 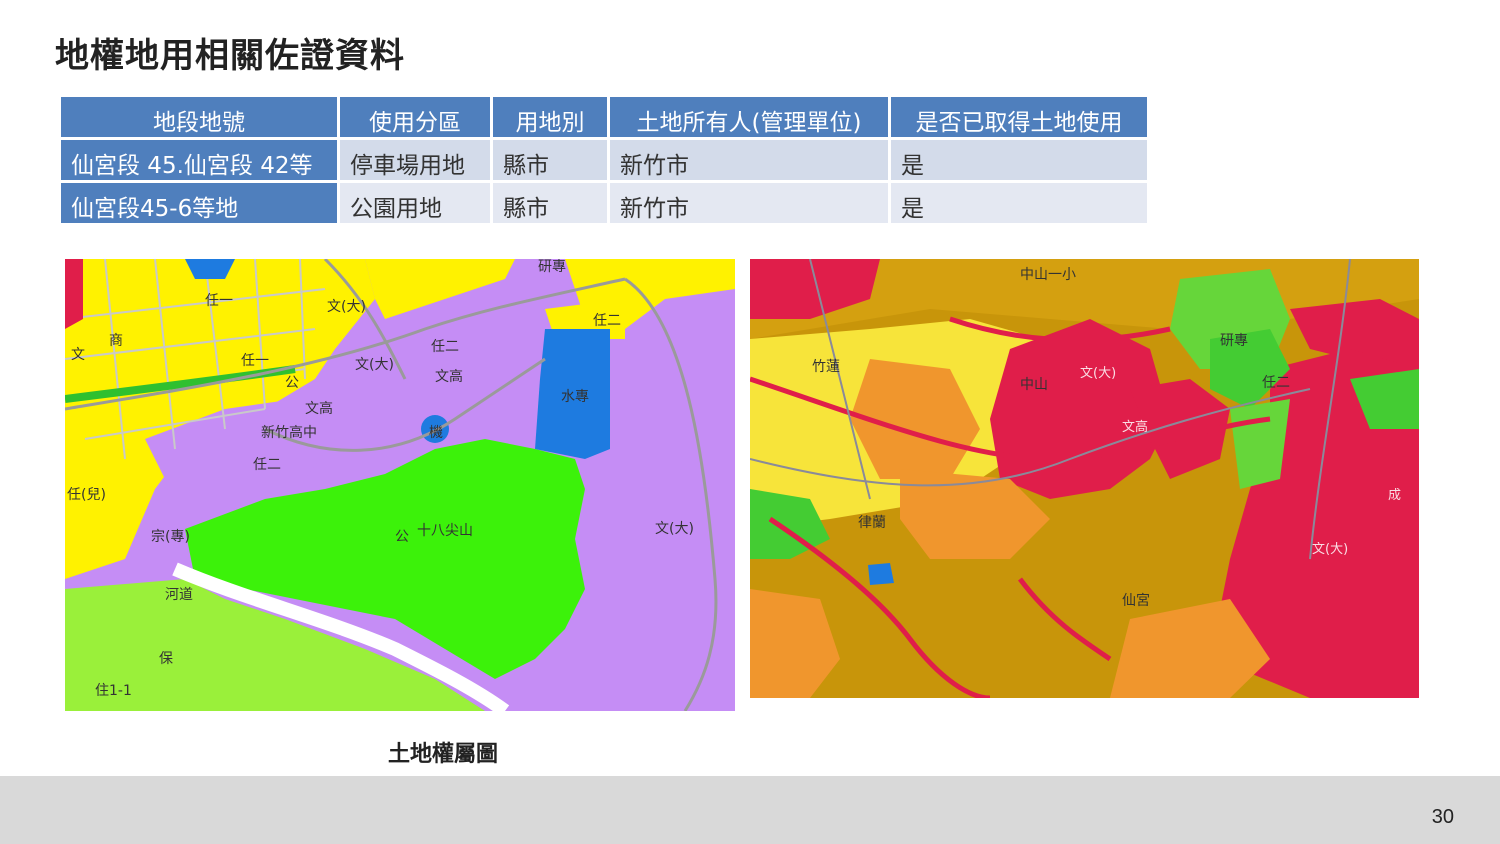 I want to click on map-label: 任(兒), so click(x=86, y=495).